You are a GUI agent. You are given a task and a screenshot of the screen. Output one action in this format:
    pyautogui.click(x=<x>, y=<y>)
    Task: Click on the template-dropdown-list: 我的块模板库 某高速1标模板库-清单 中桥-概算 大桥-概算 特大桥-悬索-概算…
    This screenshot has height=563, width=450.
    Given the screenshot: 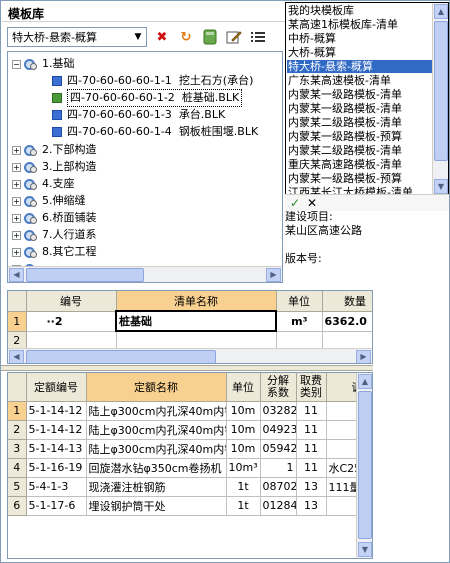 What is the action you would take?
    pyautogui.click(x=367, y=98)
    